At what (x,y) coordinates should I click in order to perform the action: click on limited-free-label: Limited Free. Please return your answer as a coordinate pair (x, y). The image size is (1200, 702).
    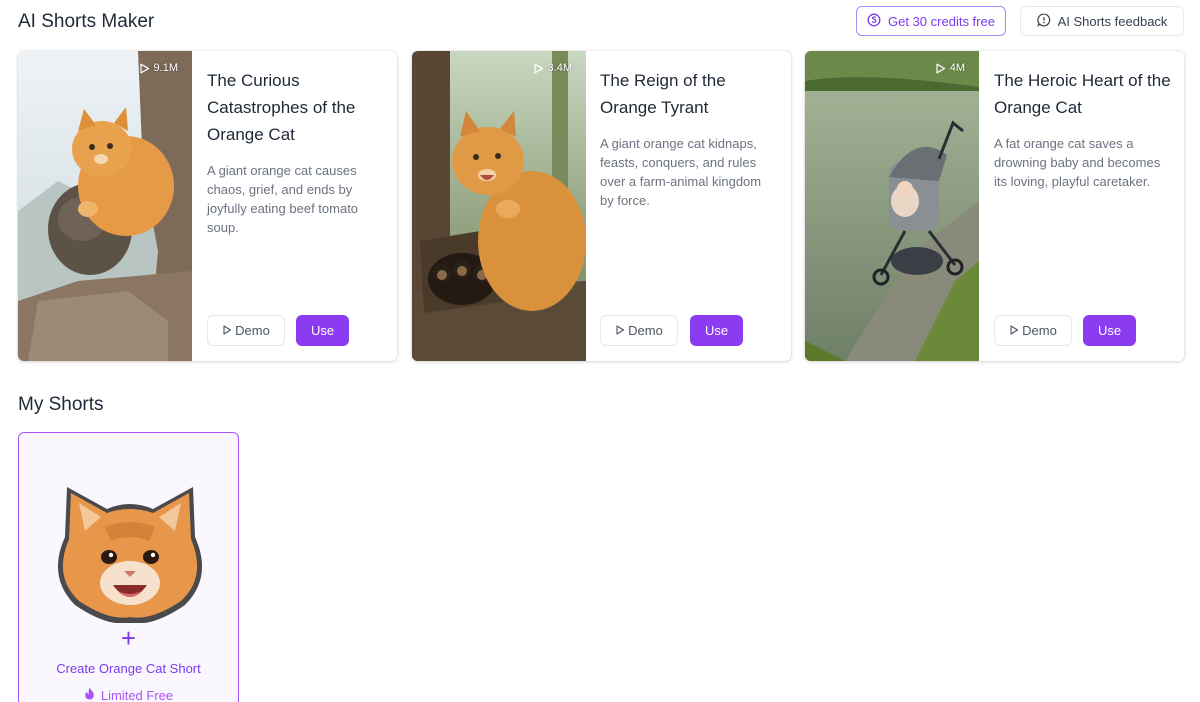
    Looking at the image, I should click on (137, 694).